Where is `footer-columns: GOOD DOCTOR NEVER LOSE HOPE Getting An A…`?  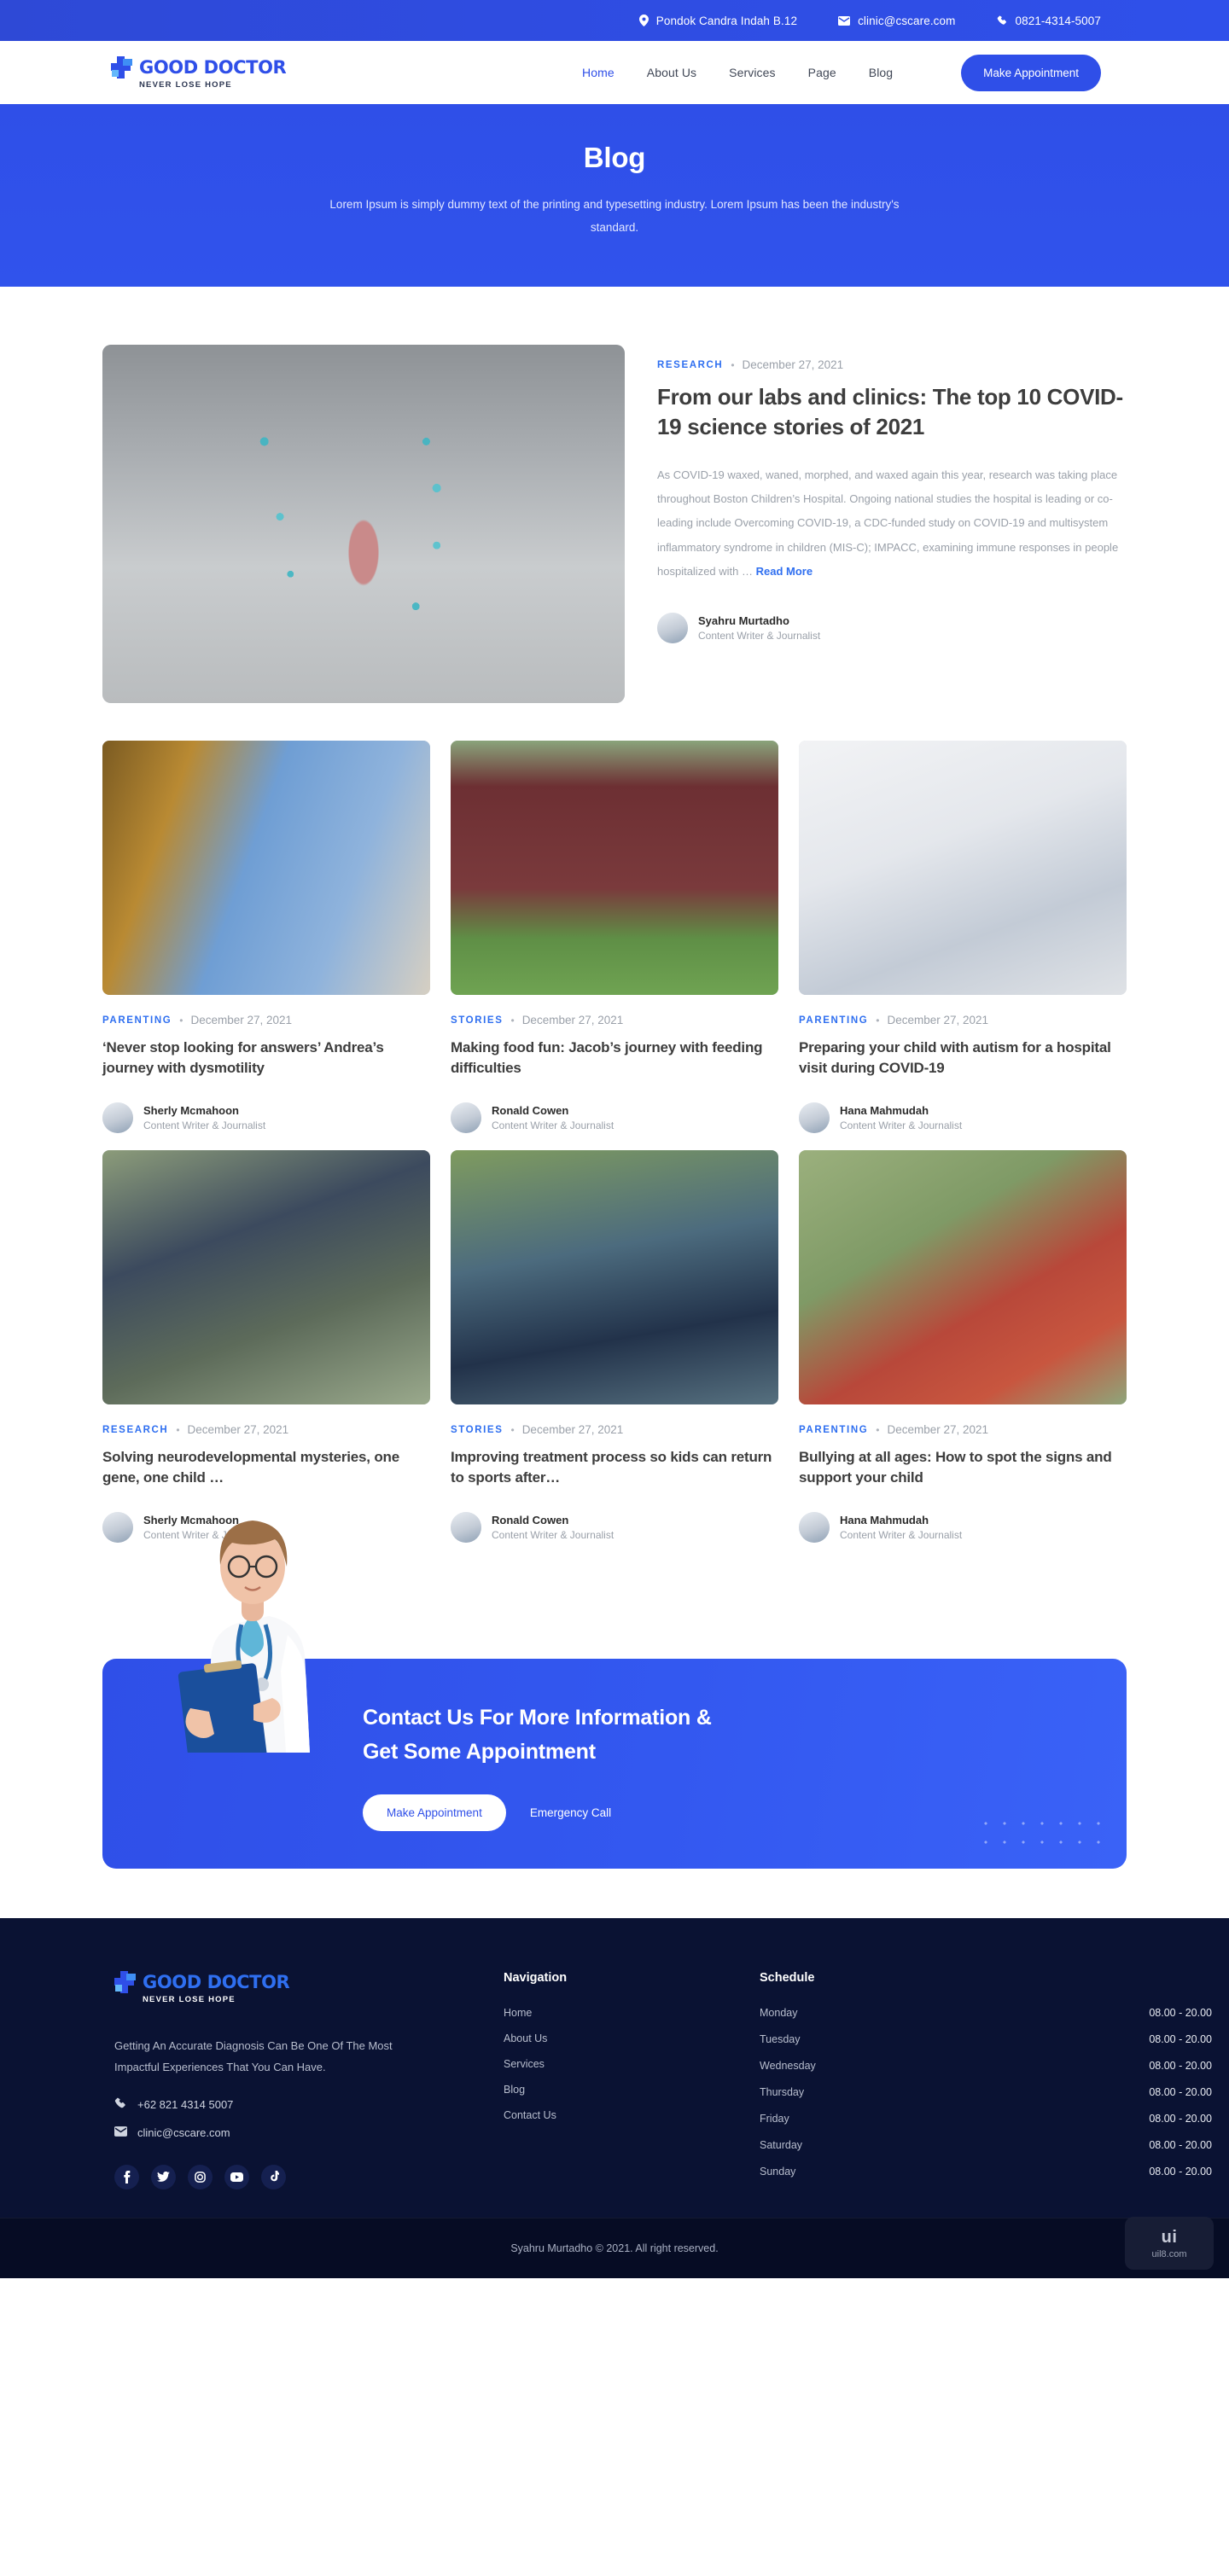
footer-columns: GOOD DOCTOR NEVER LOSE HOPE Getting An A… is located at coordinates (657, 2081).